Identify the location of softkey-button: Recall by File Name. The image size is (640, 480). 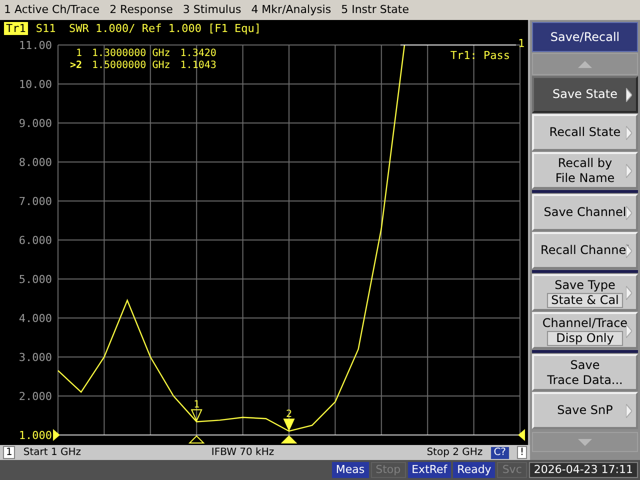
(585, 170).